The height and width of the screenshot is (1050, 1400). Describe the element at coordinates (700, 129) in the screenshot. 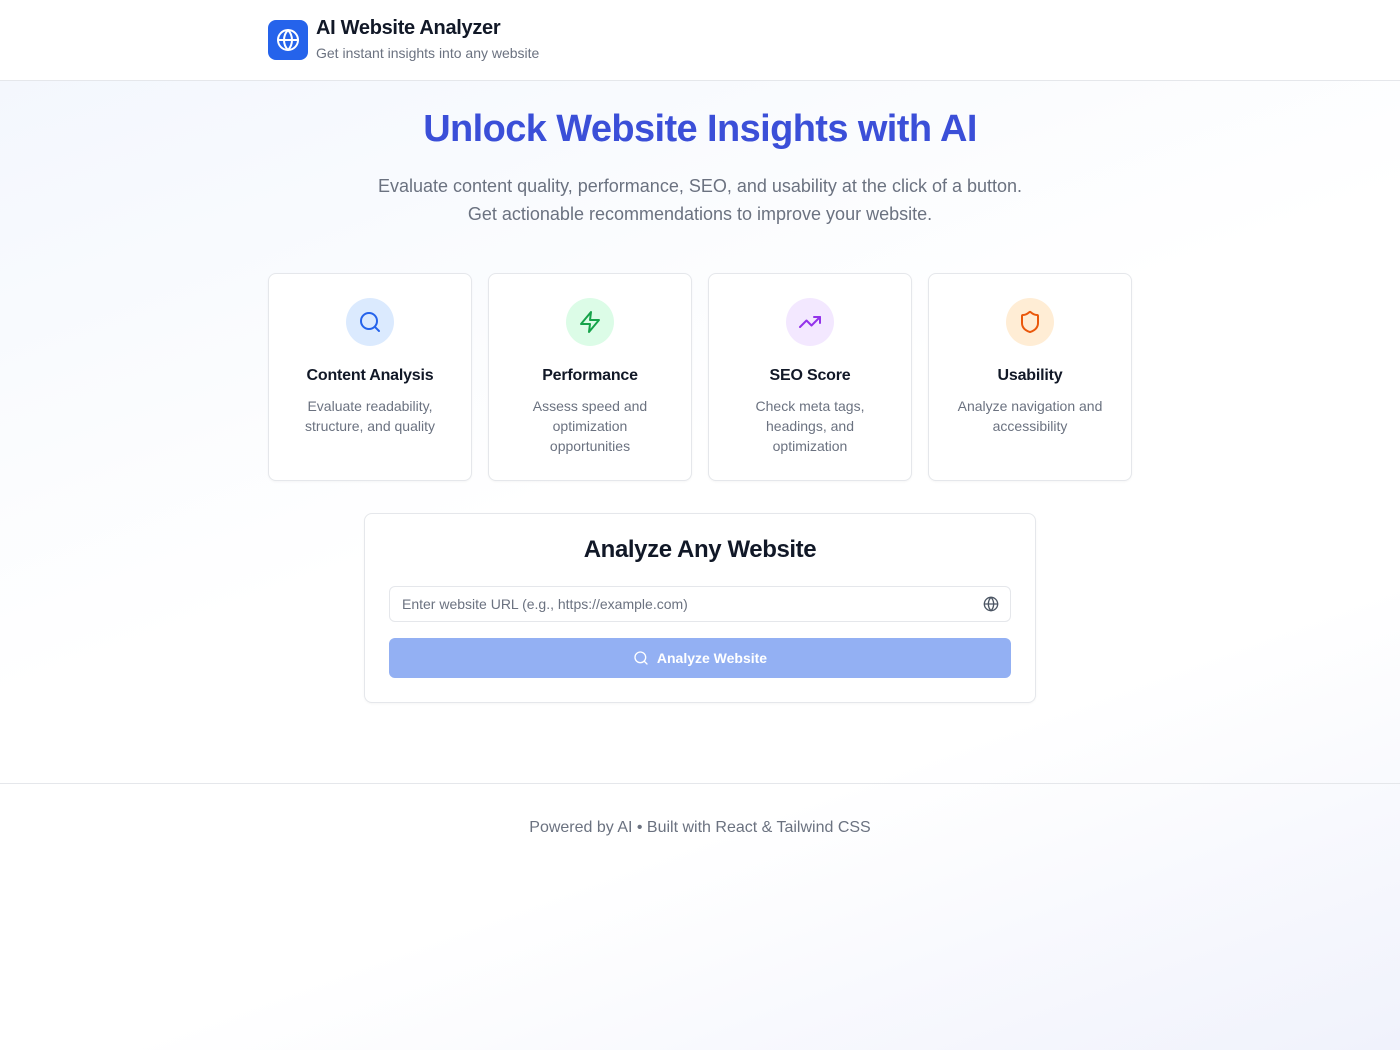

I see `hero-title: Unlock Website Insights with AI` at that location.